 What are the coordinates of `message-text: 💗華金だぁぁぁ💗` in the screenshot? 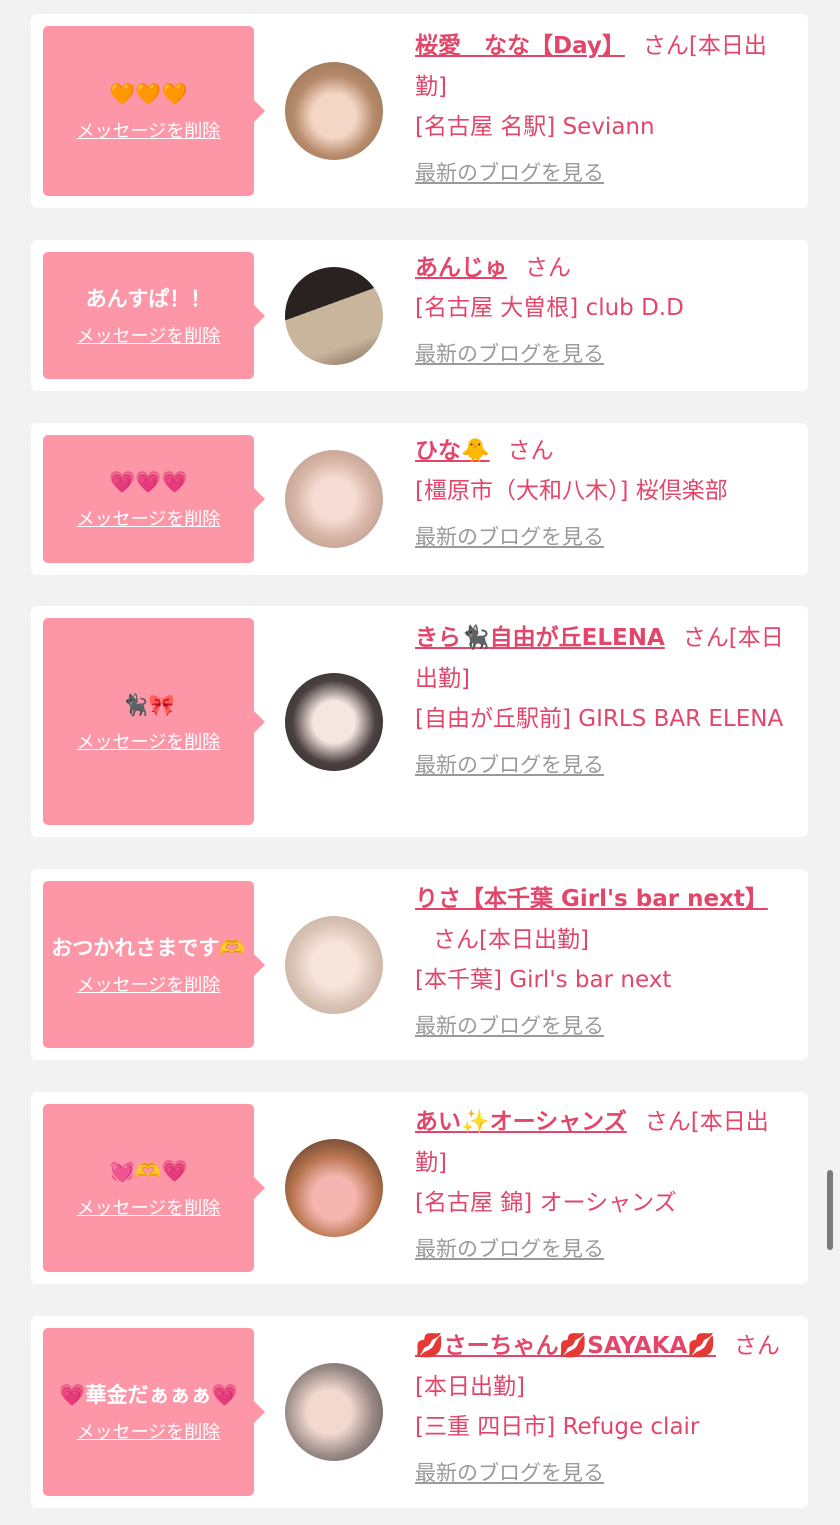 It's located at (148, 1395).